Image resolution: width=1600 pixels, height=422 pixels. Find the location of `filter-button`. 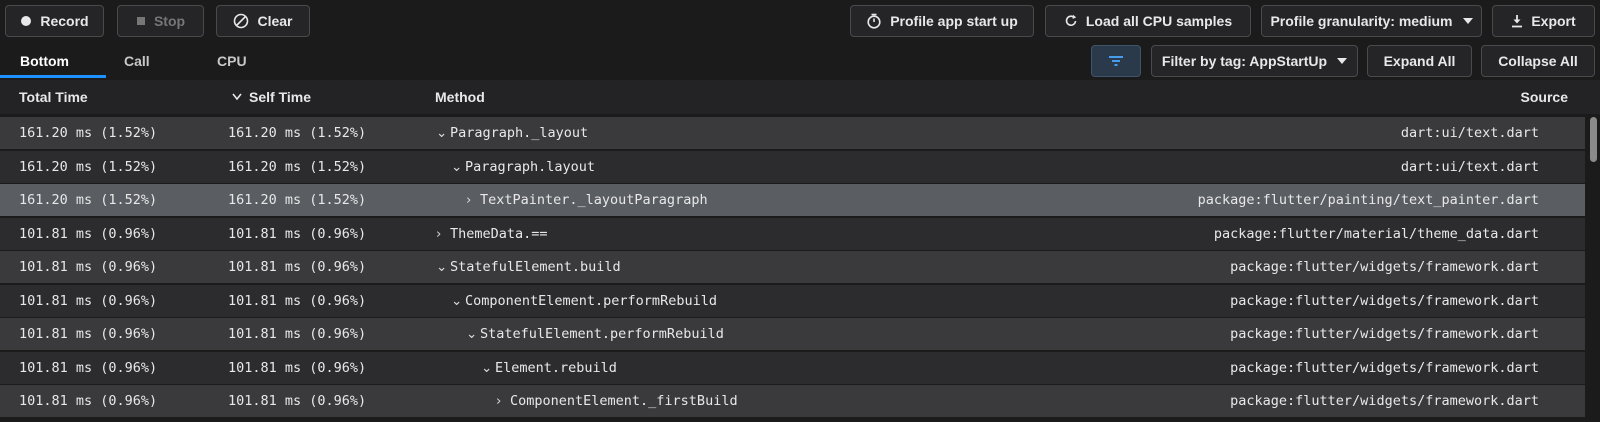

filter-button is located at coordinates (1116, 61).